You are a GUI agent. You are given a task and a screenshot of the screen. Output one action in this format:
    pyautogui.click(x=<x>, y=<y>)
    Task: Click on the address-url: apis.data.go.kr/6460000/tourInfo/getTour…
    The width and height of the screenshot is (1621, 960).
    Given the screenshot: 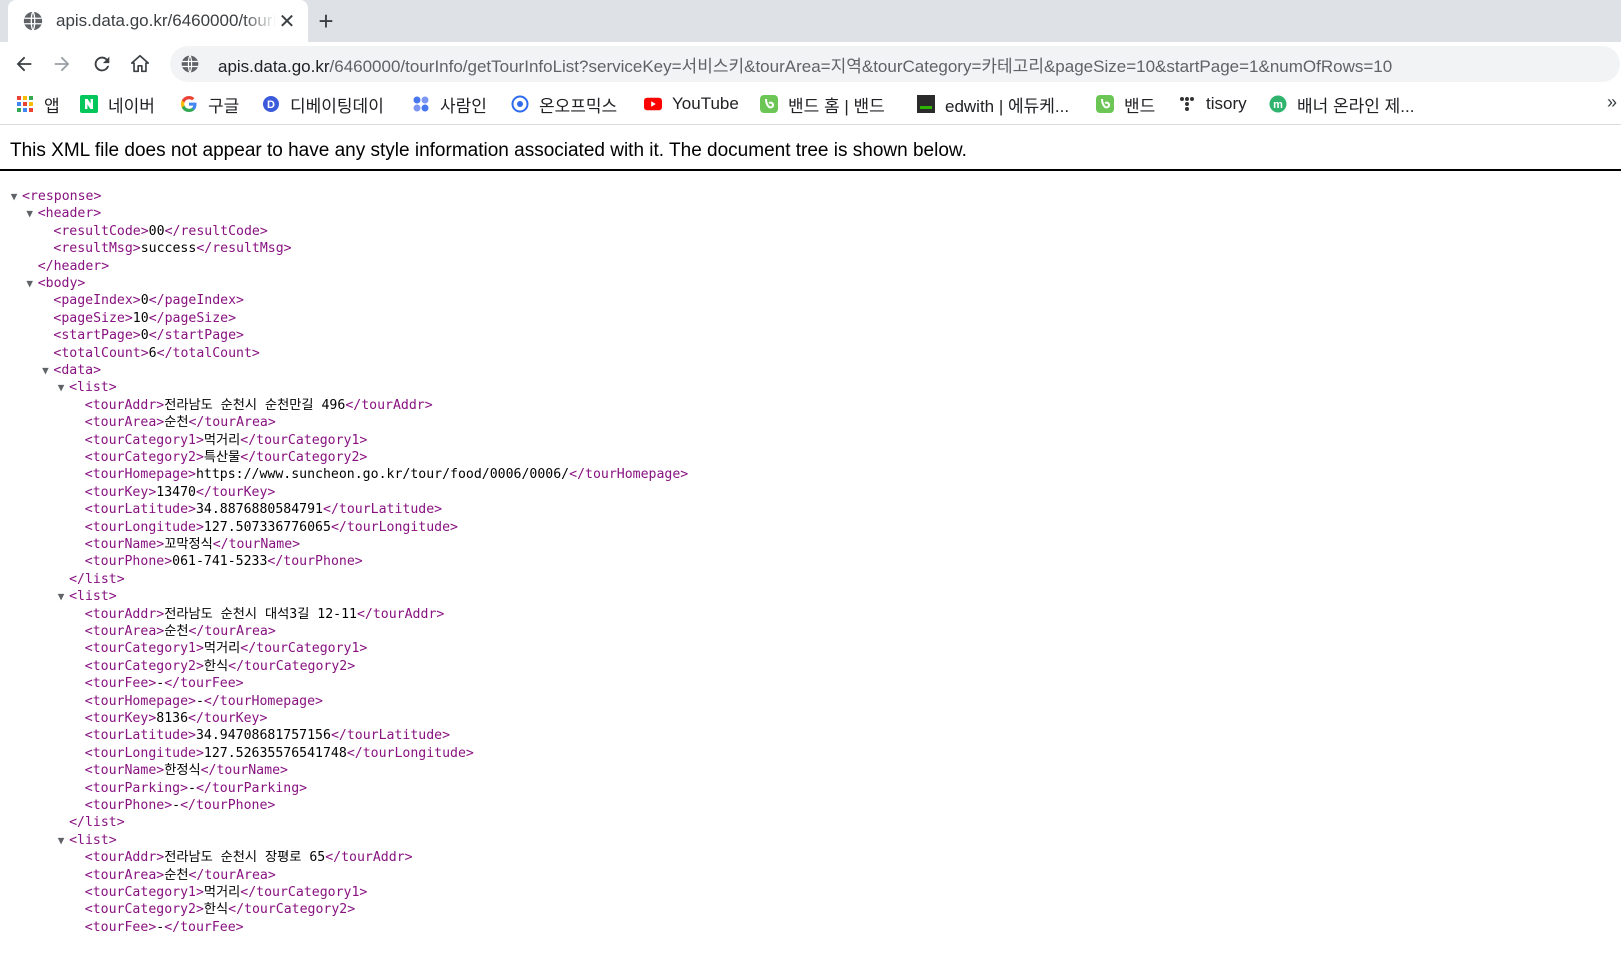 What is the action you would take?
    pyautogui.click(x=805, y=64)
    